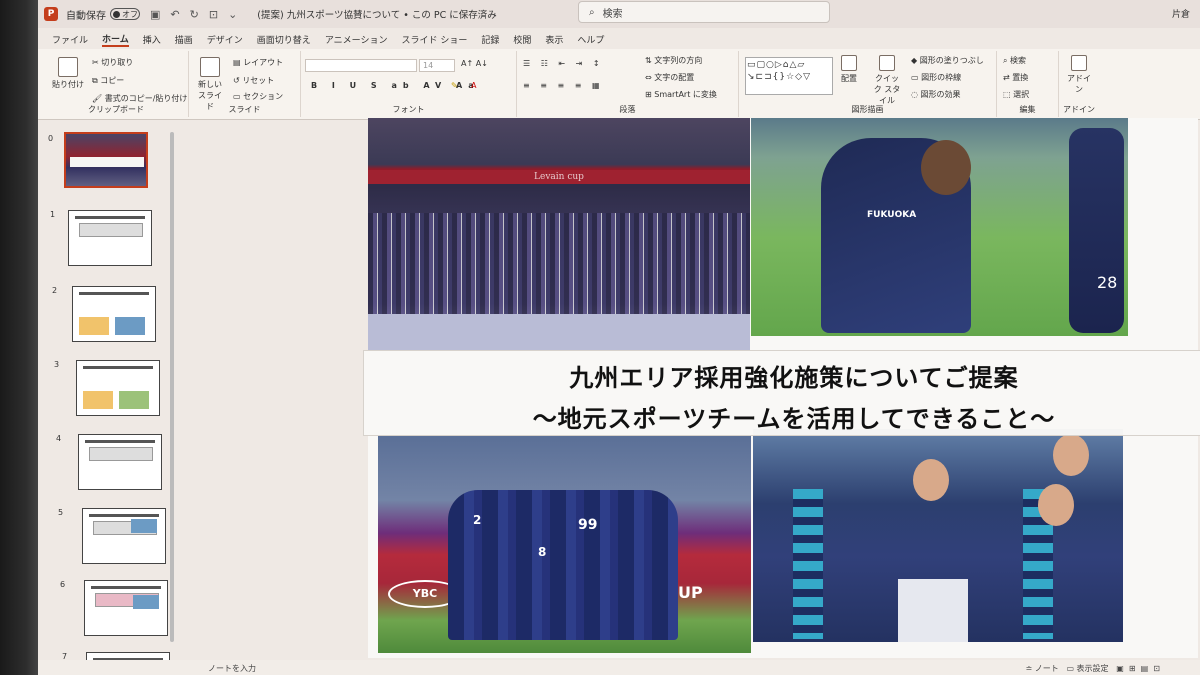  What do you see at coordinates (474, 63) in the screenshot?
I see `grow-font-icon: A↑ A↓` at bounding box center [474, 63].